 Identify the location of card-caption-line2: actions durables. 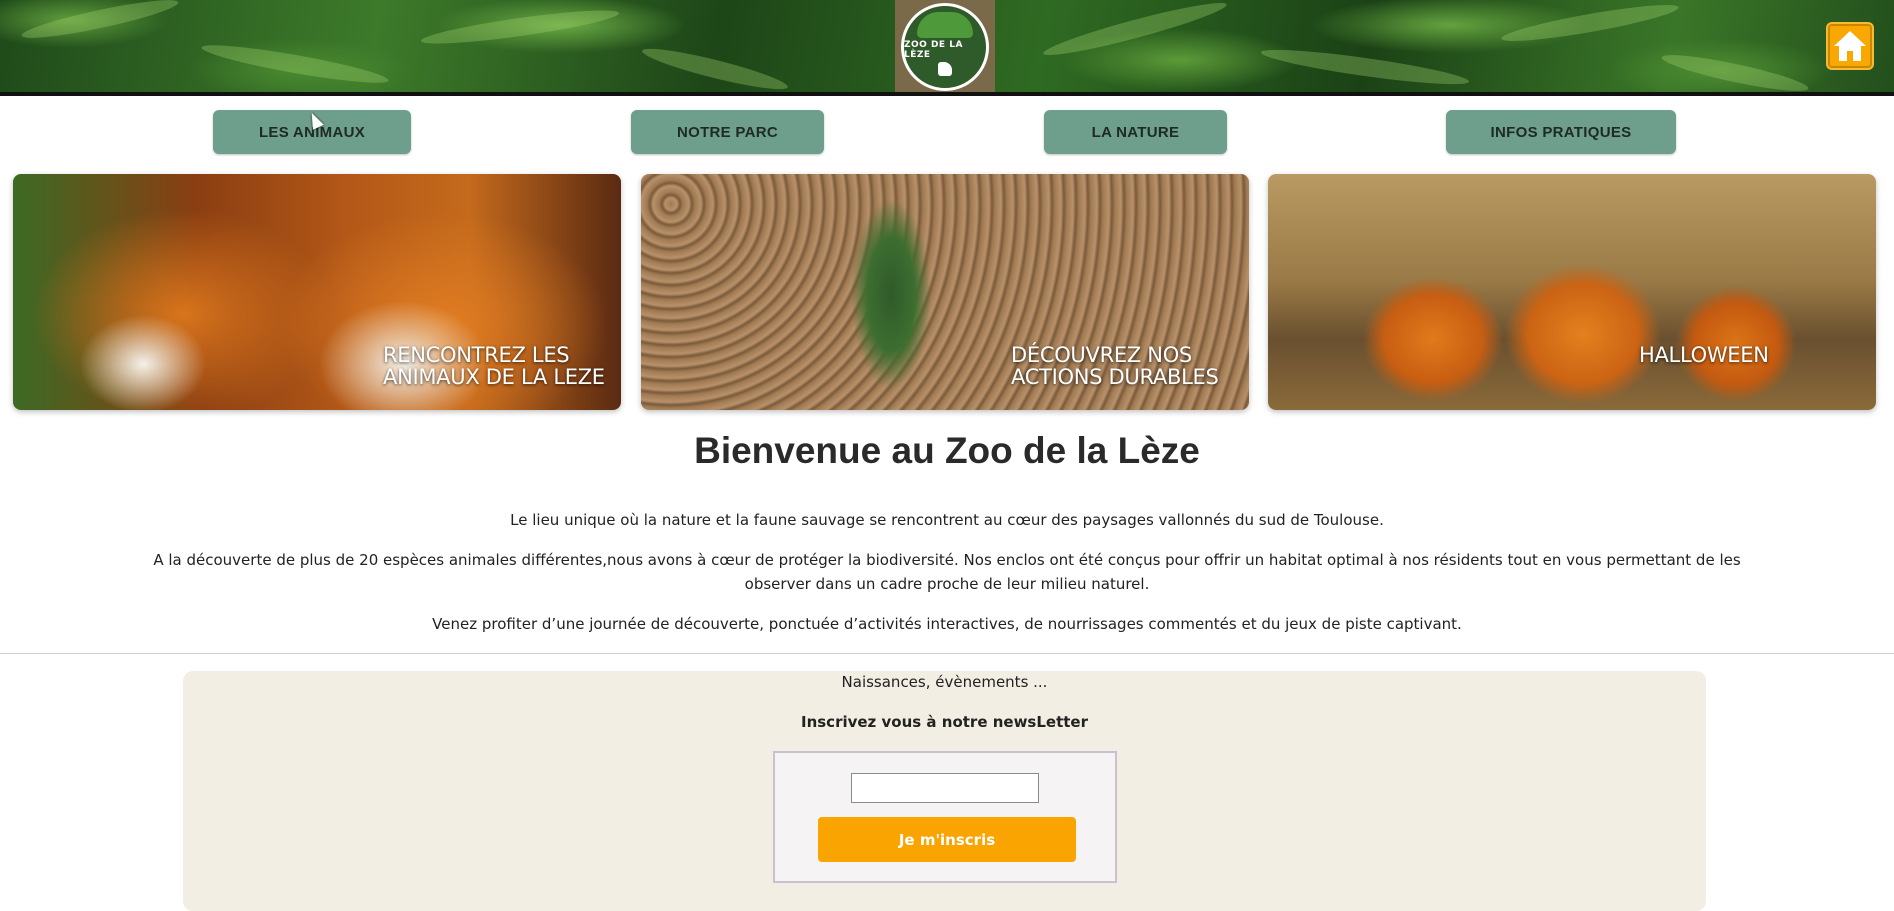
(1115, 377).